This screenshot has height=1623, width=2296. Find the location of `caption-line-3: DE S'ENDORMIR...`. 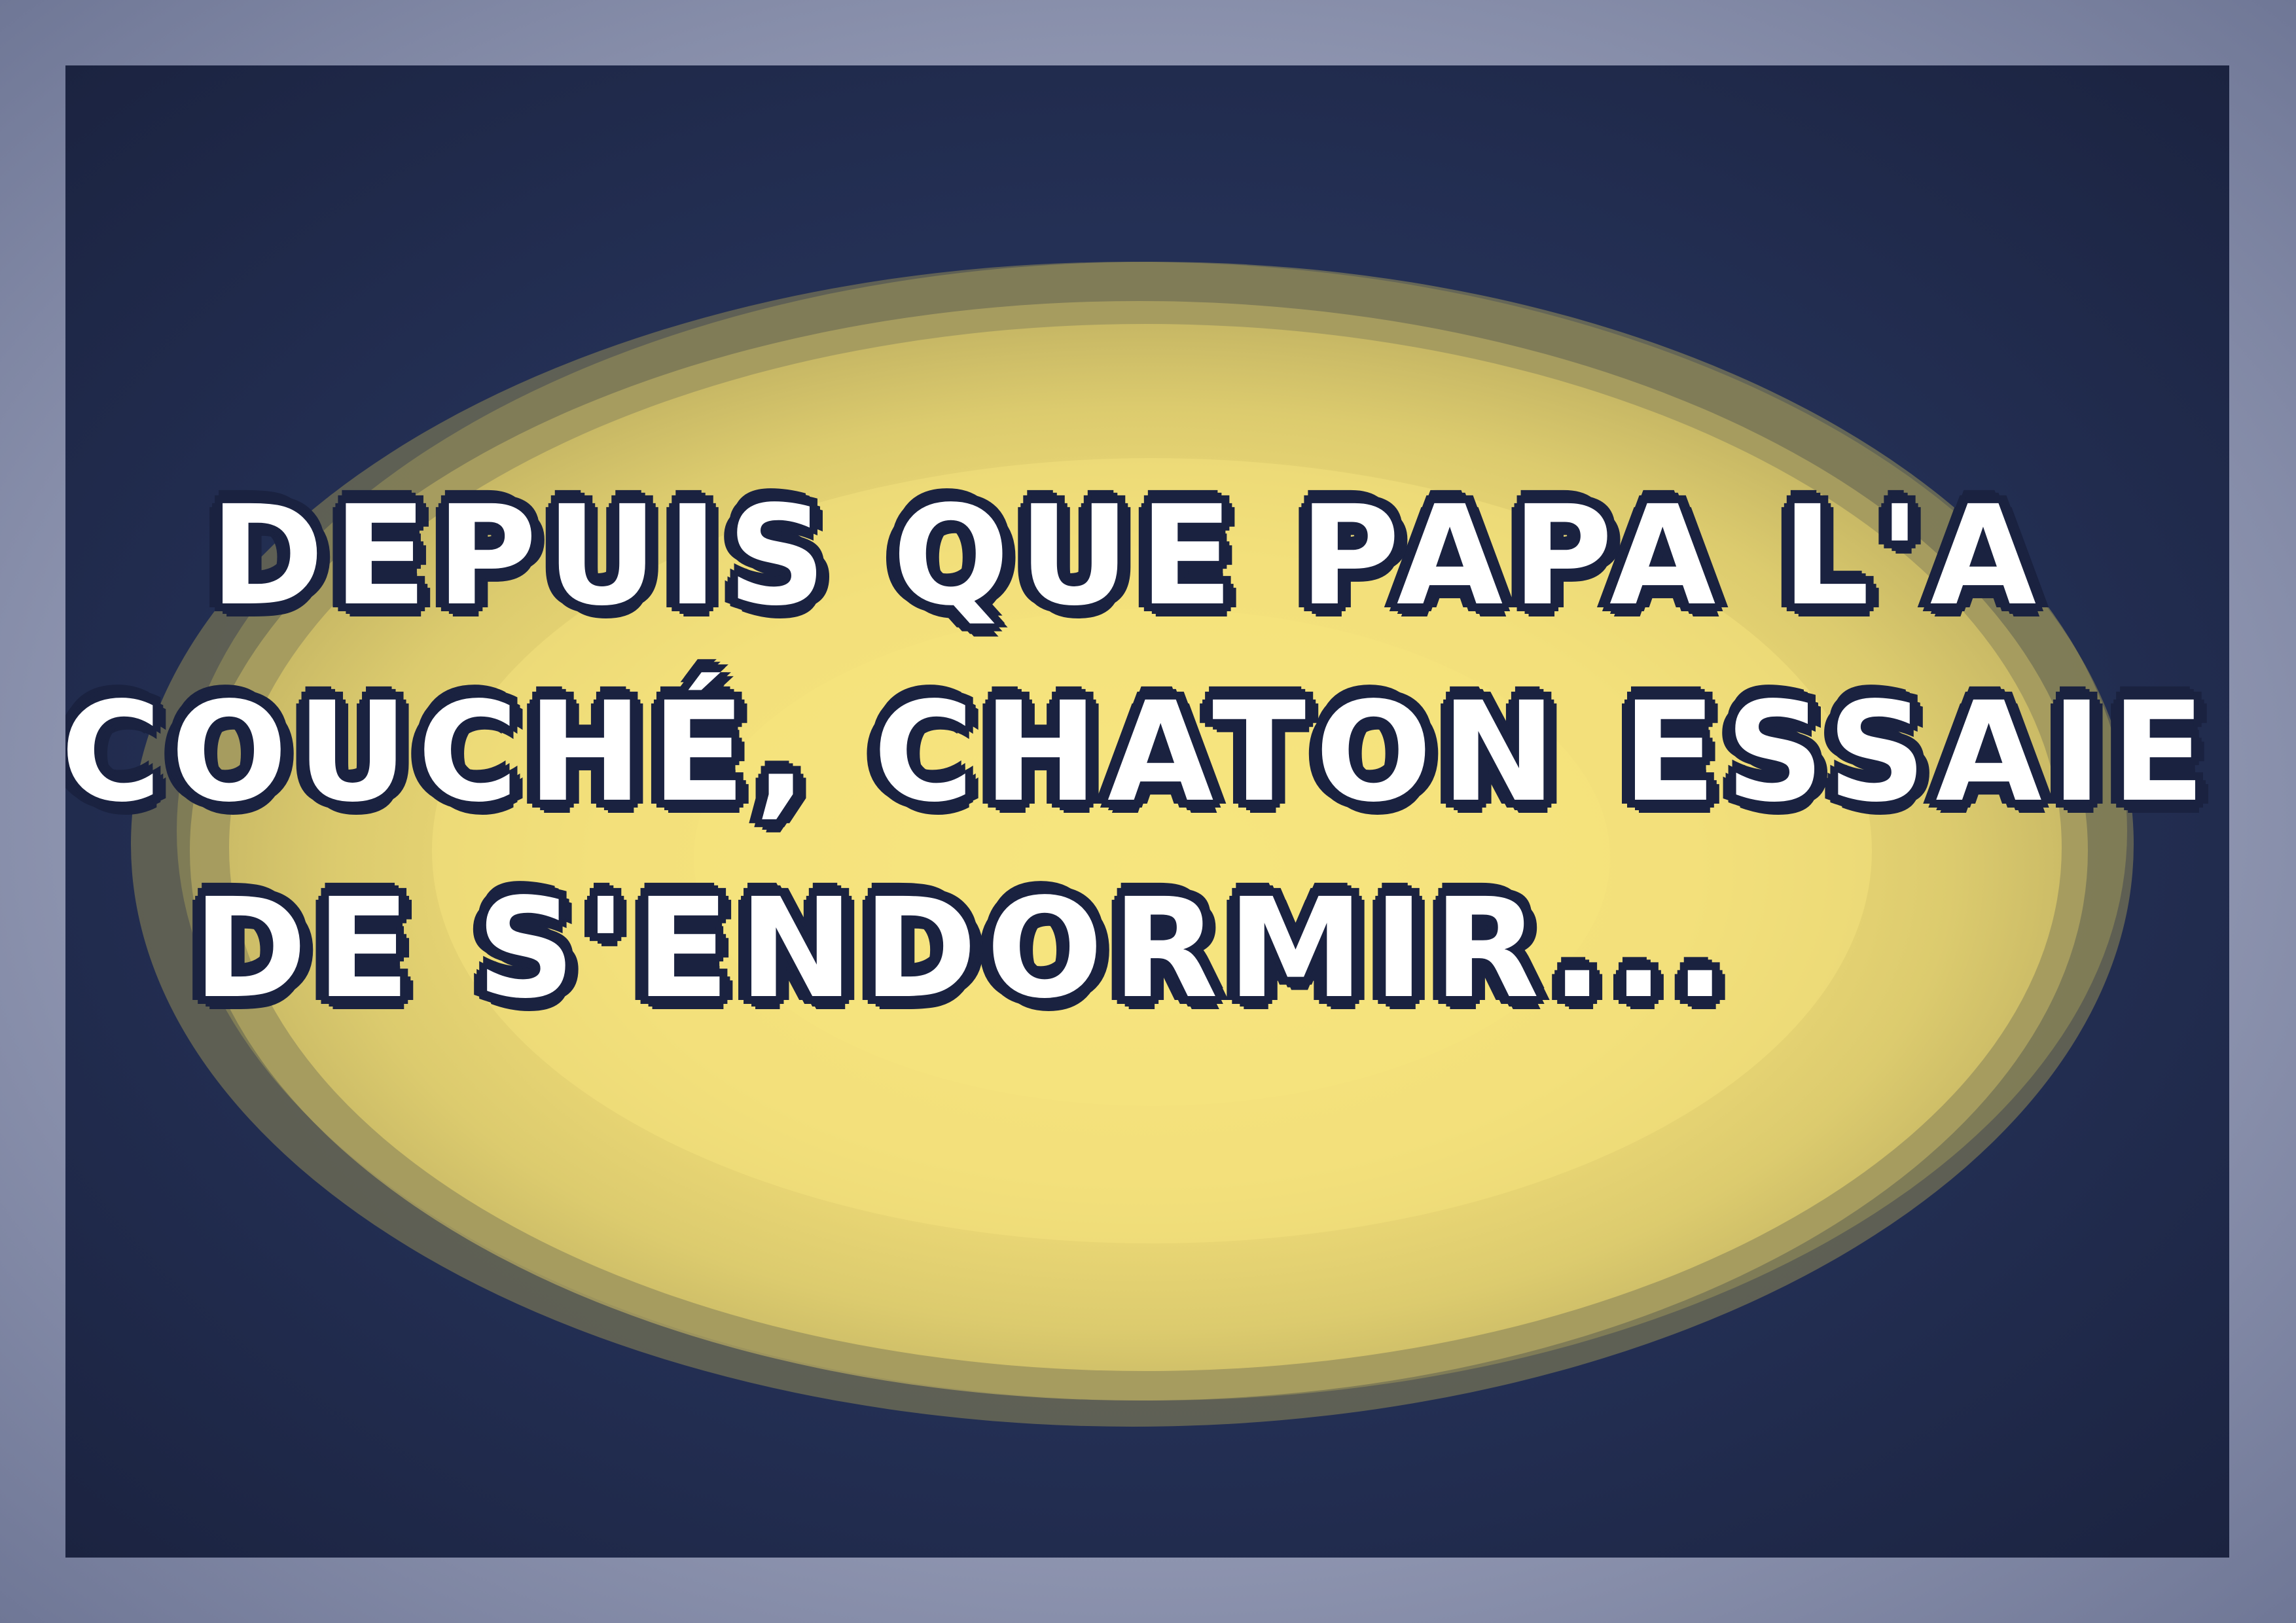

caption-line-3: DE S'ENDORMIR... is located at coordinates (964, 949).